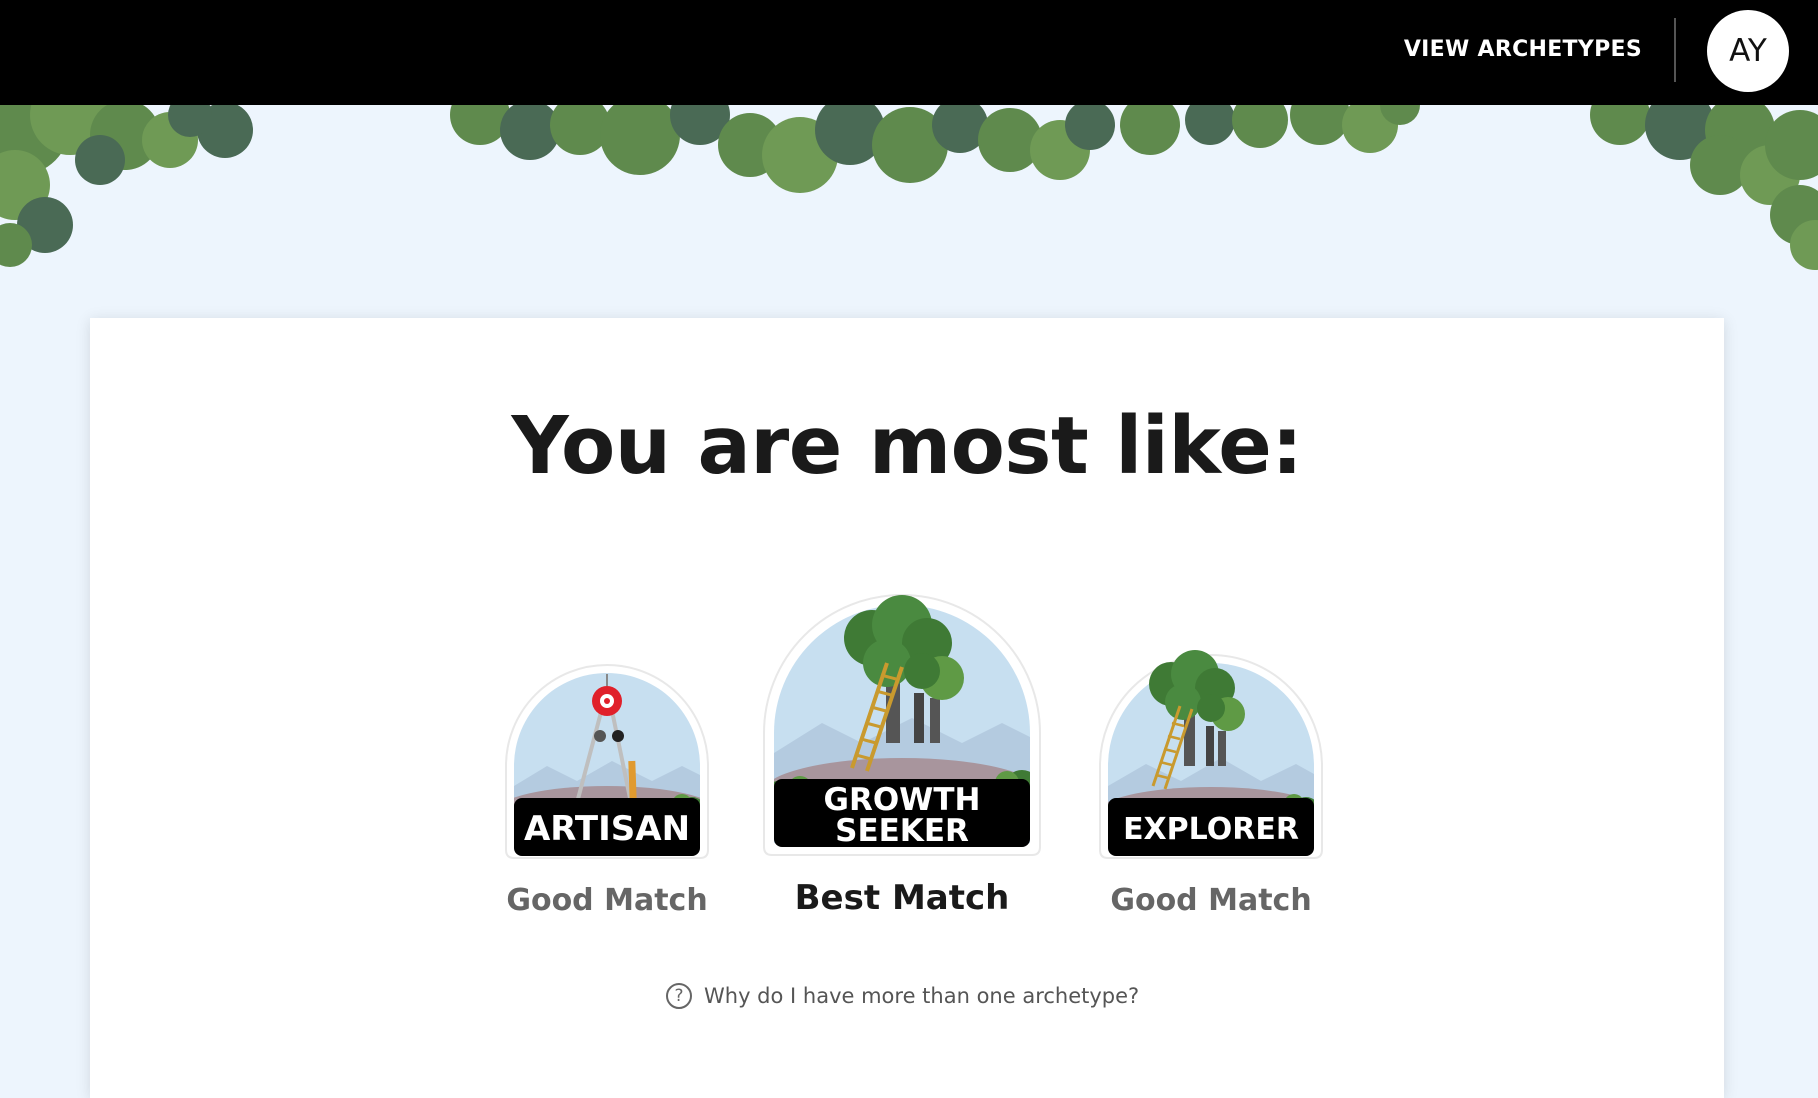  I want to click on explorer-match-label: Good Match, so click(1211, 900).